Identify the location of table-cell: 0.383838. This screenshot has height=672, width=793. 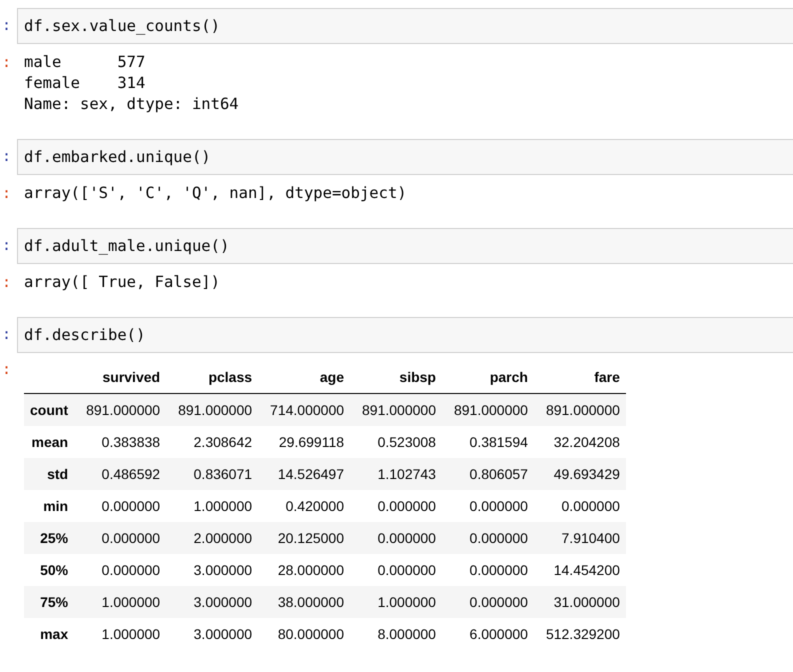
(131, 442).